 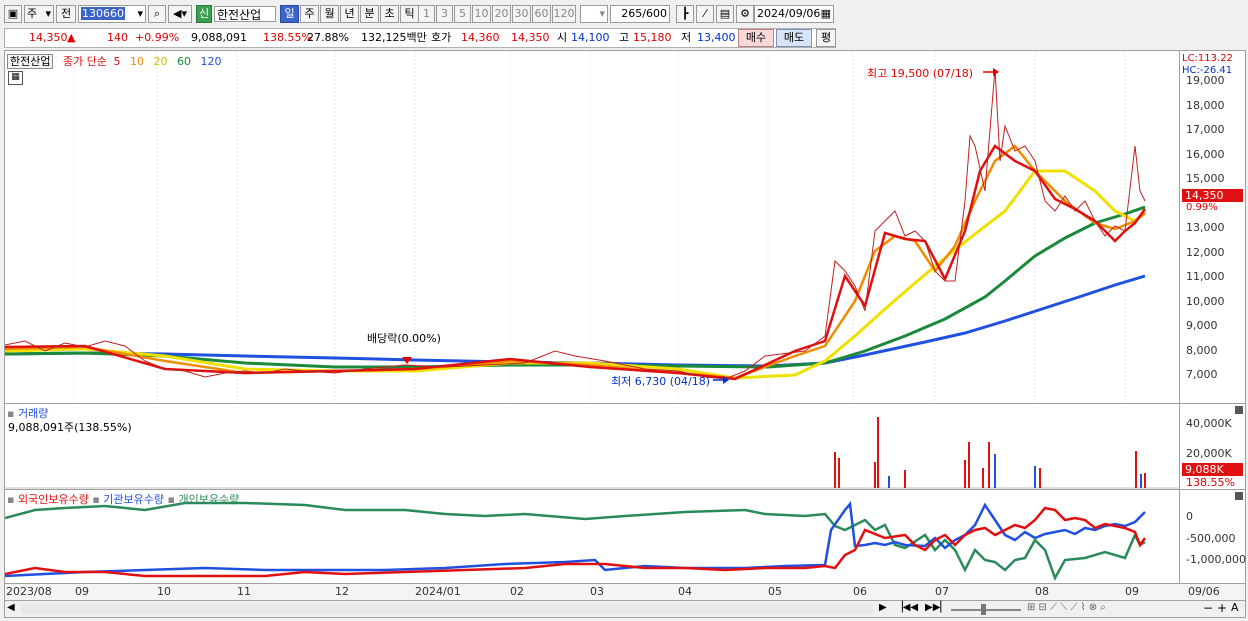 I want to click on toolbar-icons: ⊞ ⊟ ⟋ ⟍ ⟋ ⌇ ⊗ ⌕, so click(x=1066, y=607).